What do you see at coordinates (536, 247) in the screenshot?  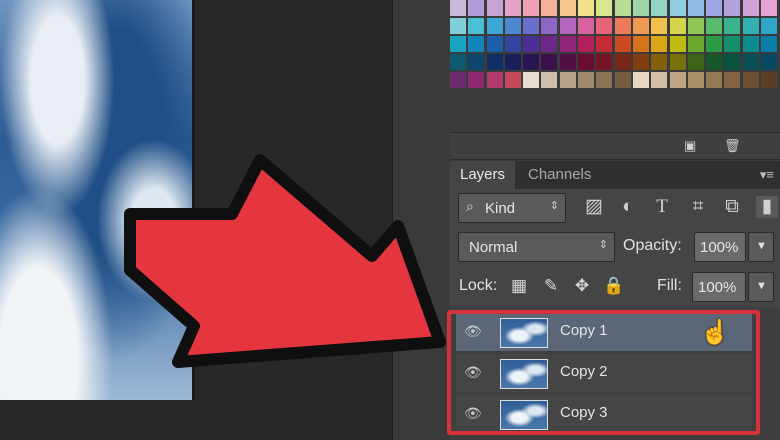 I see `blend-mode-select: Normal ⇕` at bounding box center [536, 247].